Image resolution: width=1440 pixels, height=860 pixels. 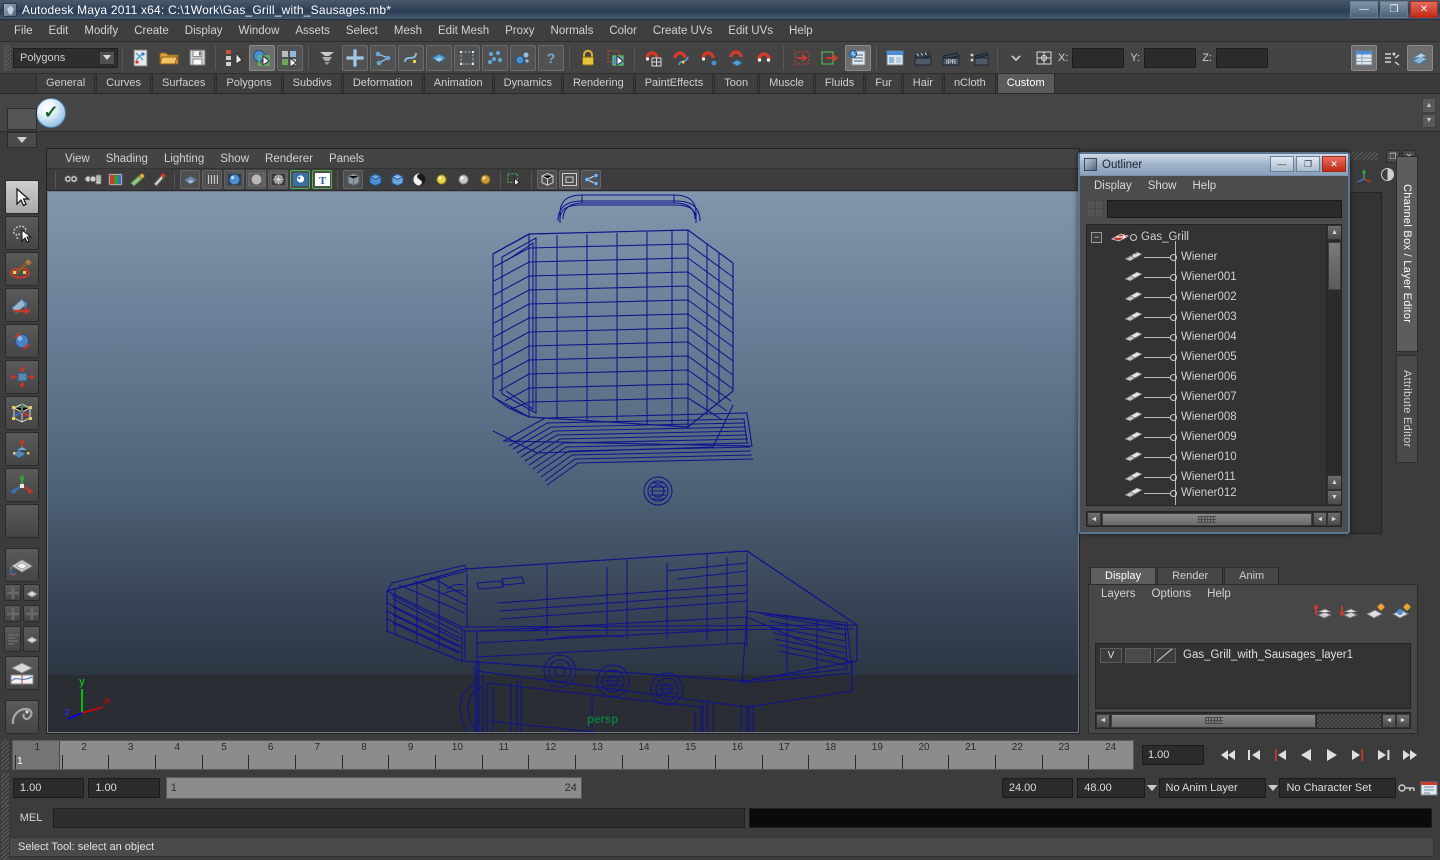 I want to click on menu-select: Select, so click(x=362, y=31).